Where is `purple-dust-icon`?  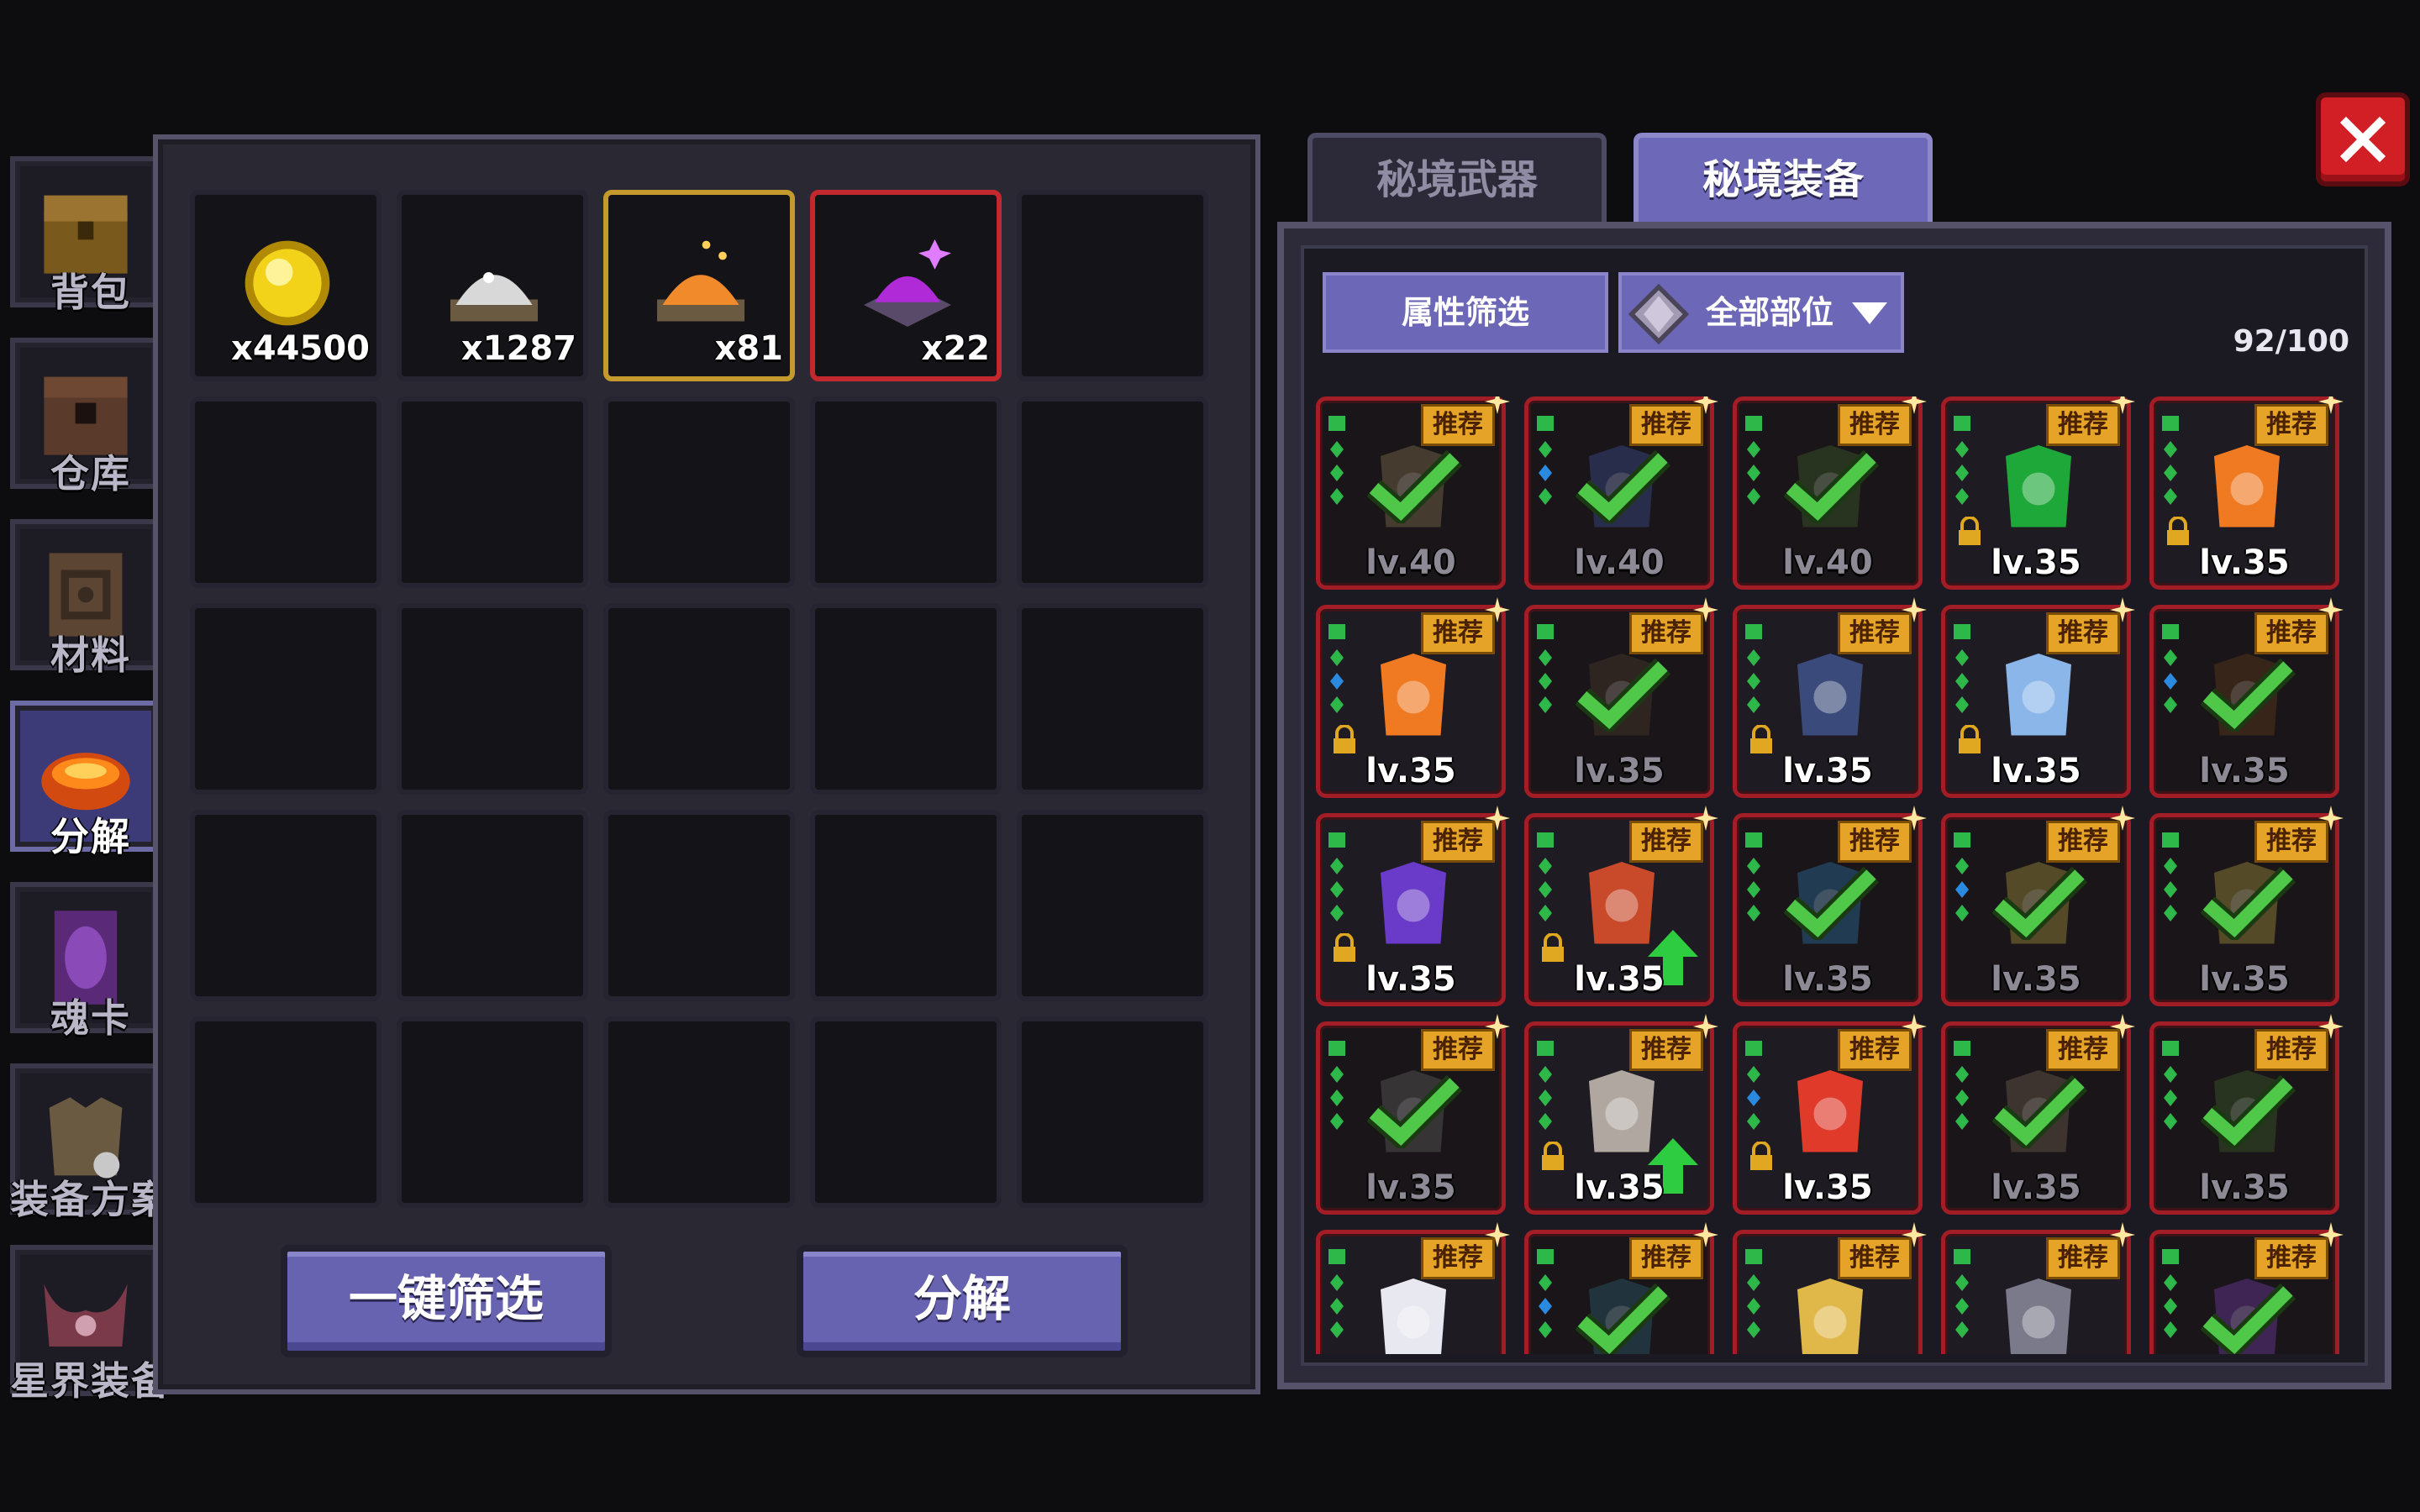 purple-dust-icon is located at coordinates (907, 283).